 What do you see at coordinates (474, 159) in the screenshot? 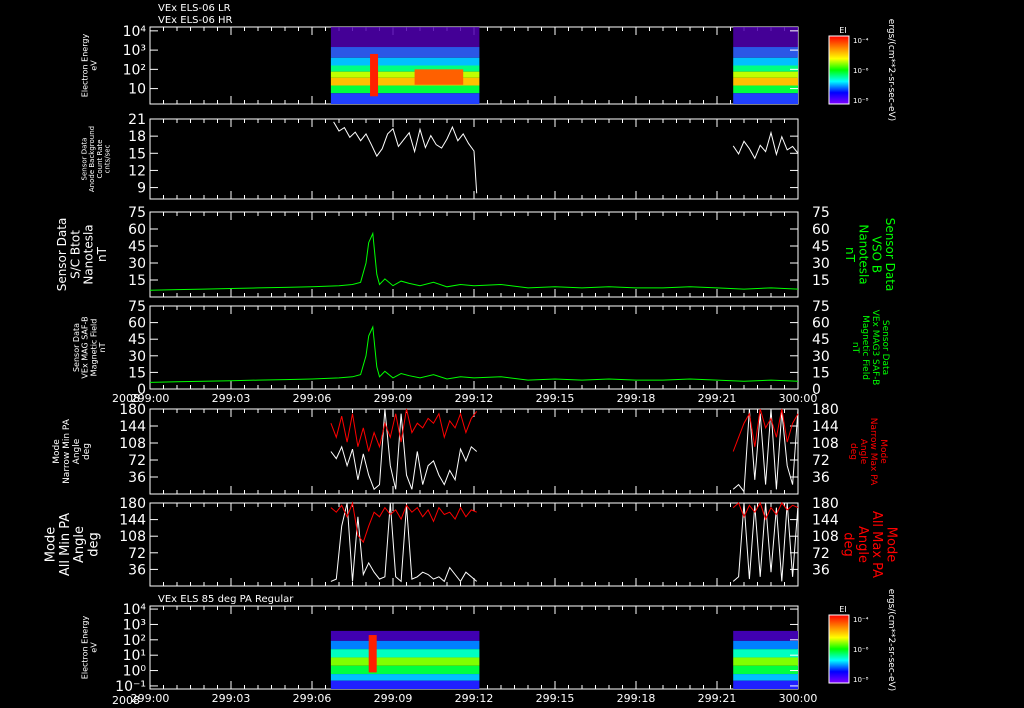
I see `panel-2-frame` at bounding box center [474, 159].